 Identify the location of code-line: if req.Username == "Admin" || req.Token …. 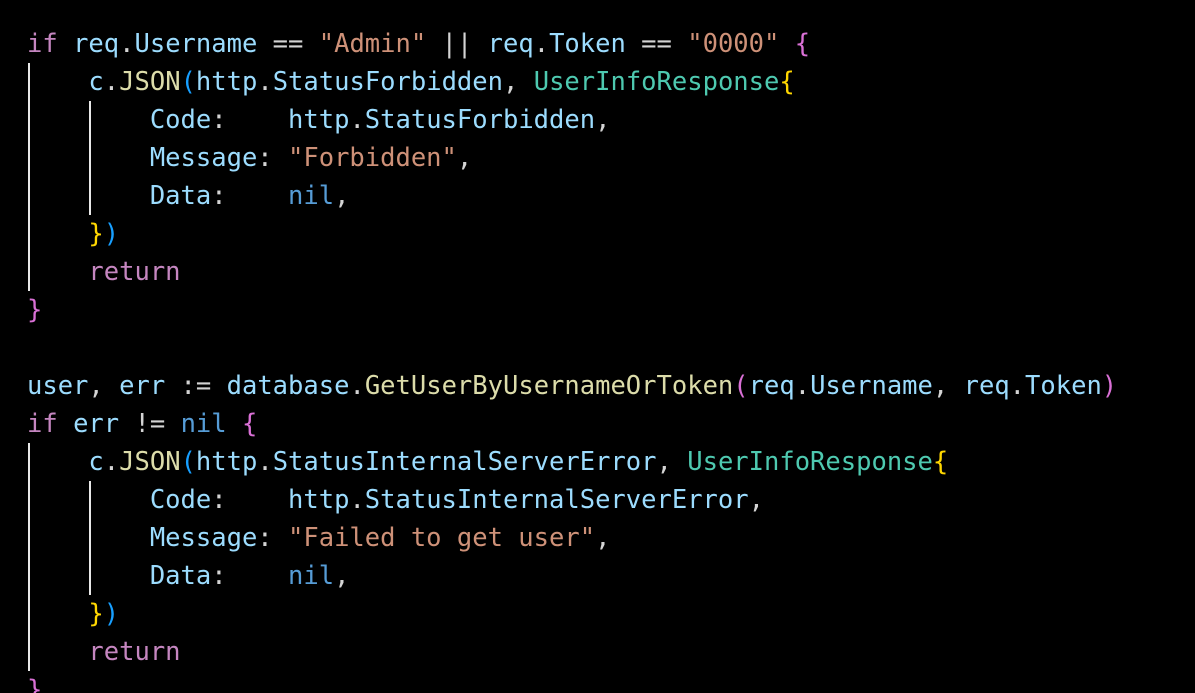
(418, 44).